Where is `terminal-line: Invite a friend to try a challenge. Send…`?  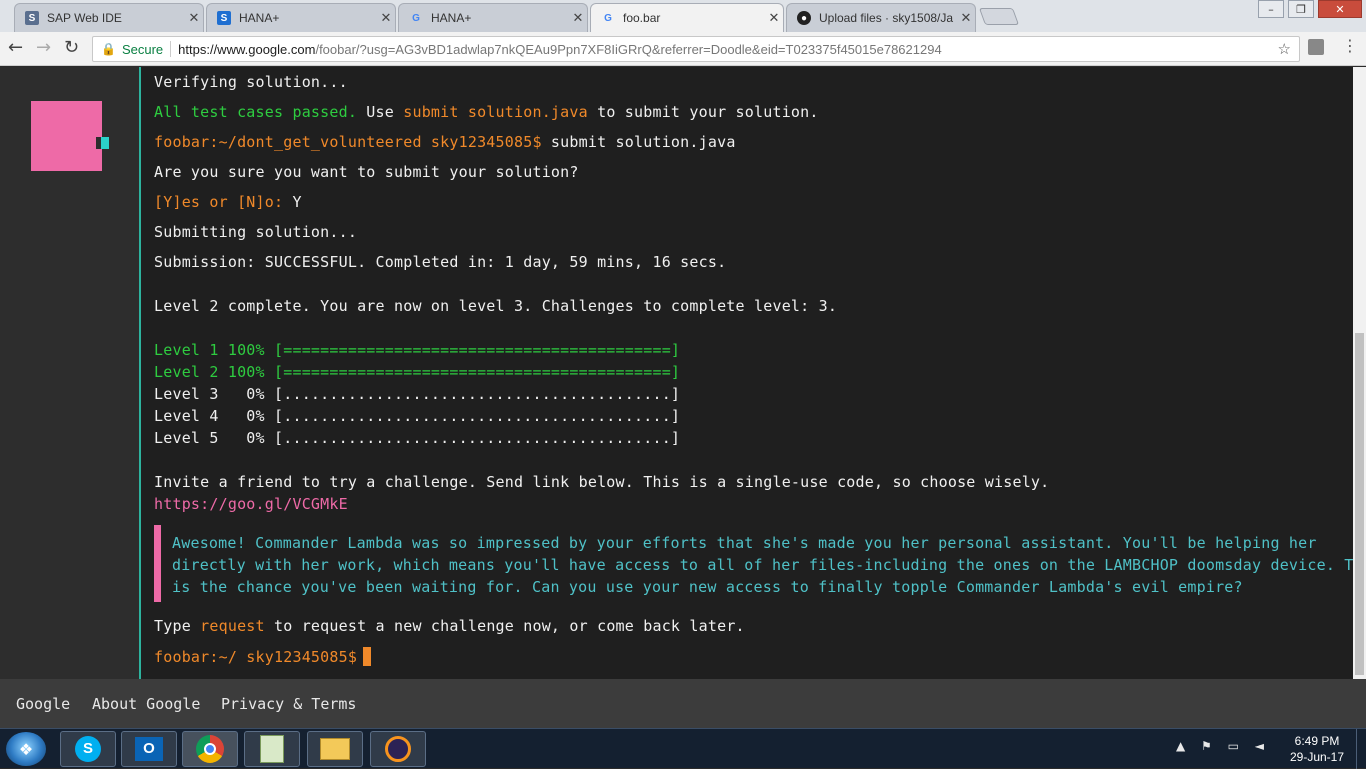
terminal-line: Invite a friend to try a challenge. Send… is located at coordinates (602, 482).